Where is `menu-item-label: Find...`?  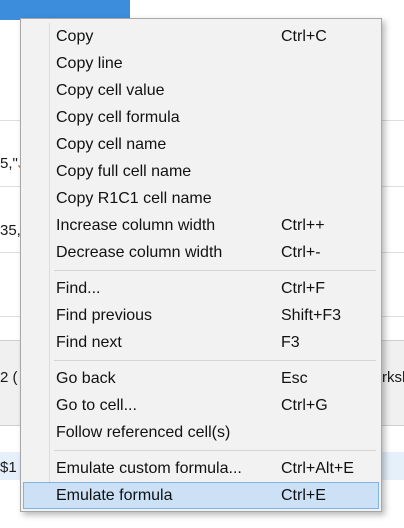 menu-item-label: Find... is located at coordinates (78, 288).